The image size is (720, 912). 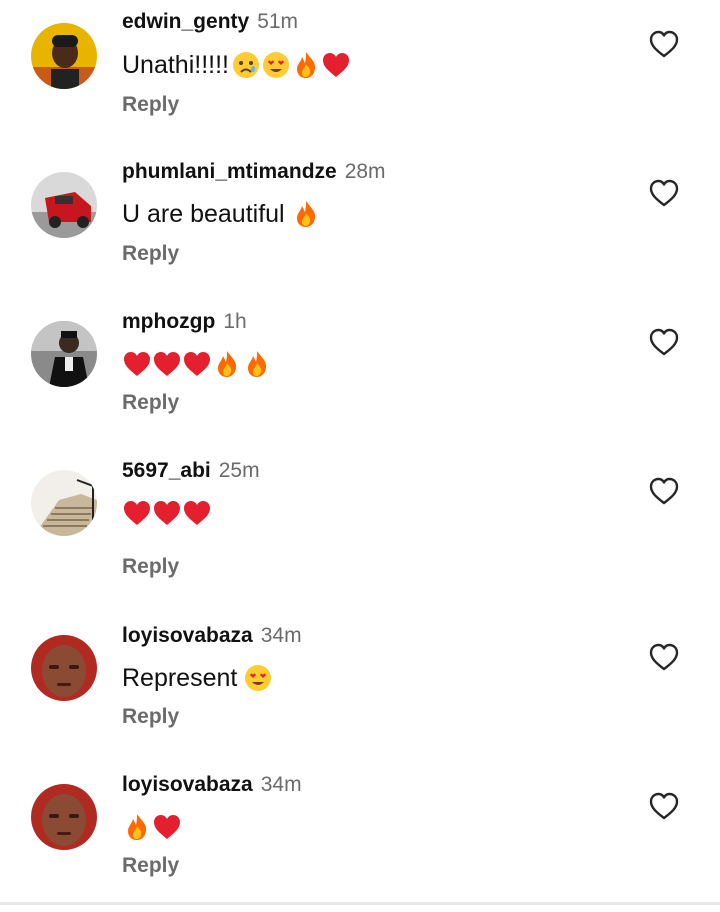 I want to click on timestamp: 25m, so click(x=239, y=470).